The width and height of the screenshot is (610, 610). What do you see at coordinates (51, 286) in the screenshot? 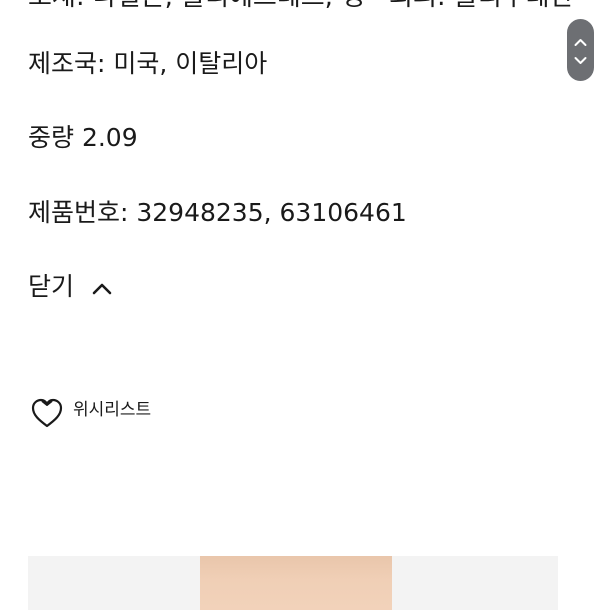
I see `close-details-label: 닫기` at bounding box center [51, 286].